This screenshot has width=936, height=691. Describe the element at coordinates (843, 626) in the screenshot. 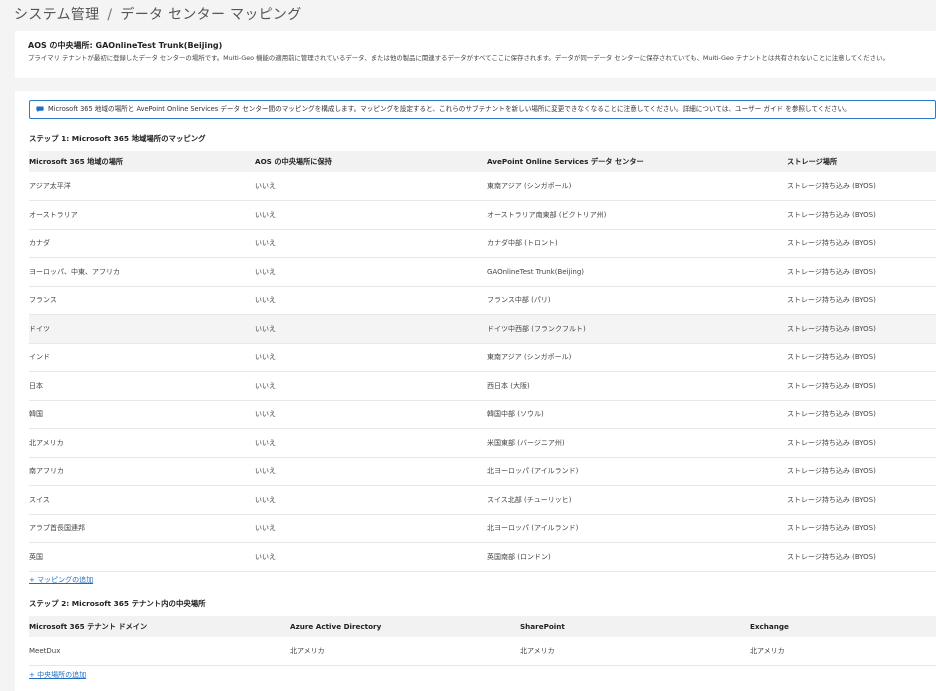

I see `column-header-exchange: Exchange` at that location.